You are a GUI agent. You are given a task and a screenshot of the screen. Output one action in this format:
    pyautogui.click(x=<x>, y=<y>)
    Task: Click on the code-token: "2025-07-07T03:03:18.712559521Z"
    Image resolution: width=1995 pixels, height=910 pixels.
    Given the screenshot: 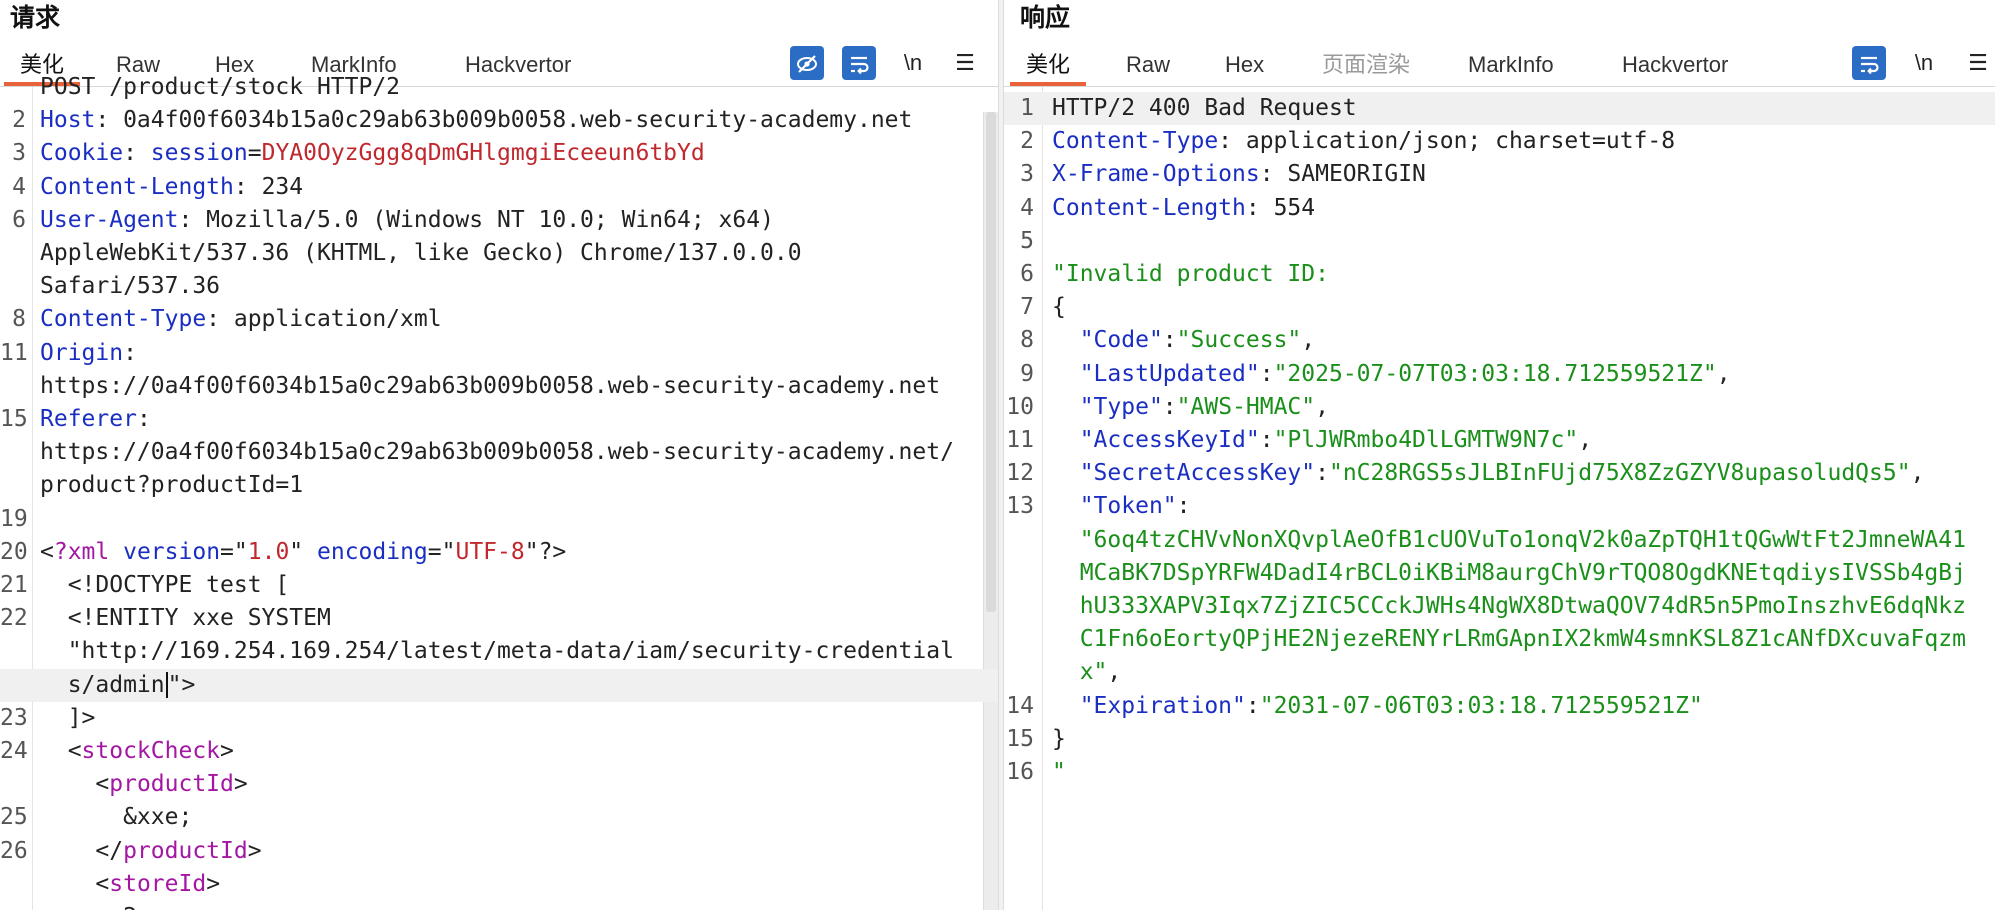 What is the action you would take?
    pyautogui.click(x=1495, y=373)
    